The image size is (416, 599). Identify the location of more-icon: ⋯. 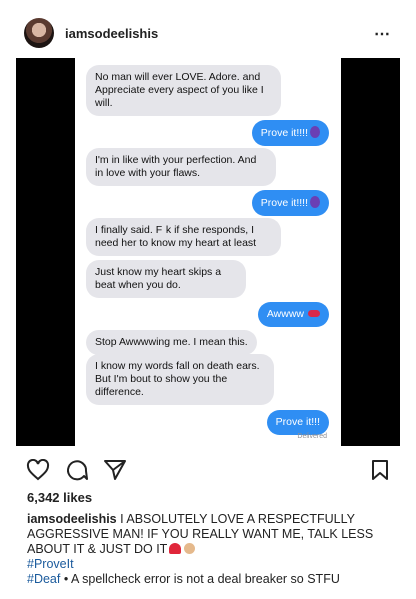
(382, 34).